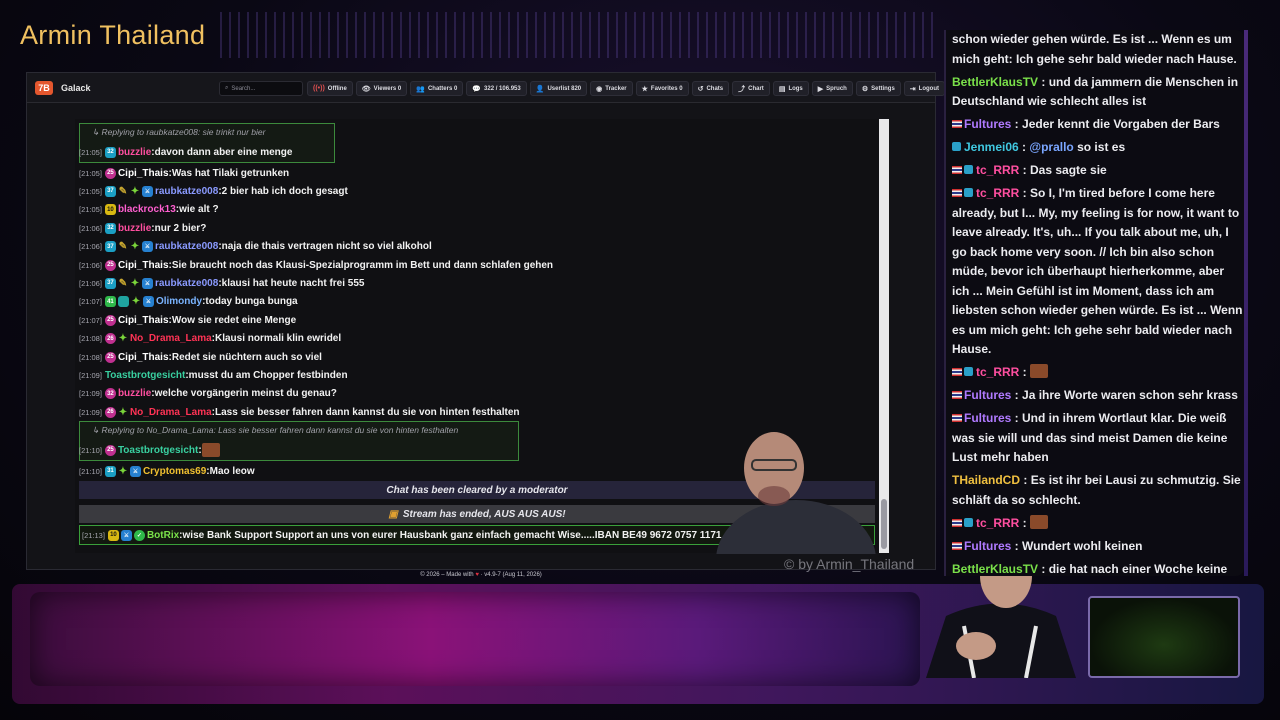 This screenshot has width=1280, height=720. Describe the element at coordinates (110, 283) in the screenshot. I see `lvl-badge: 37` at that location.